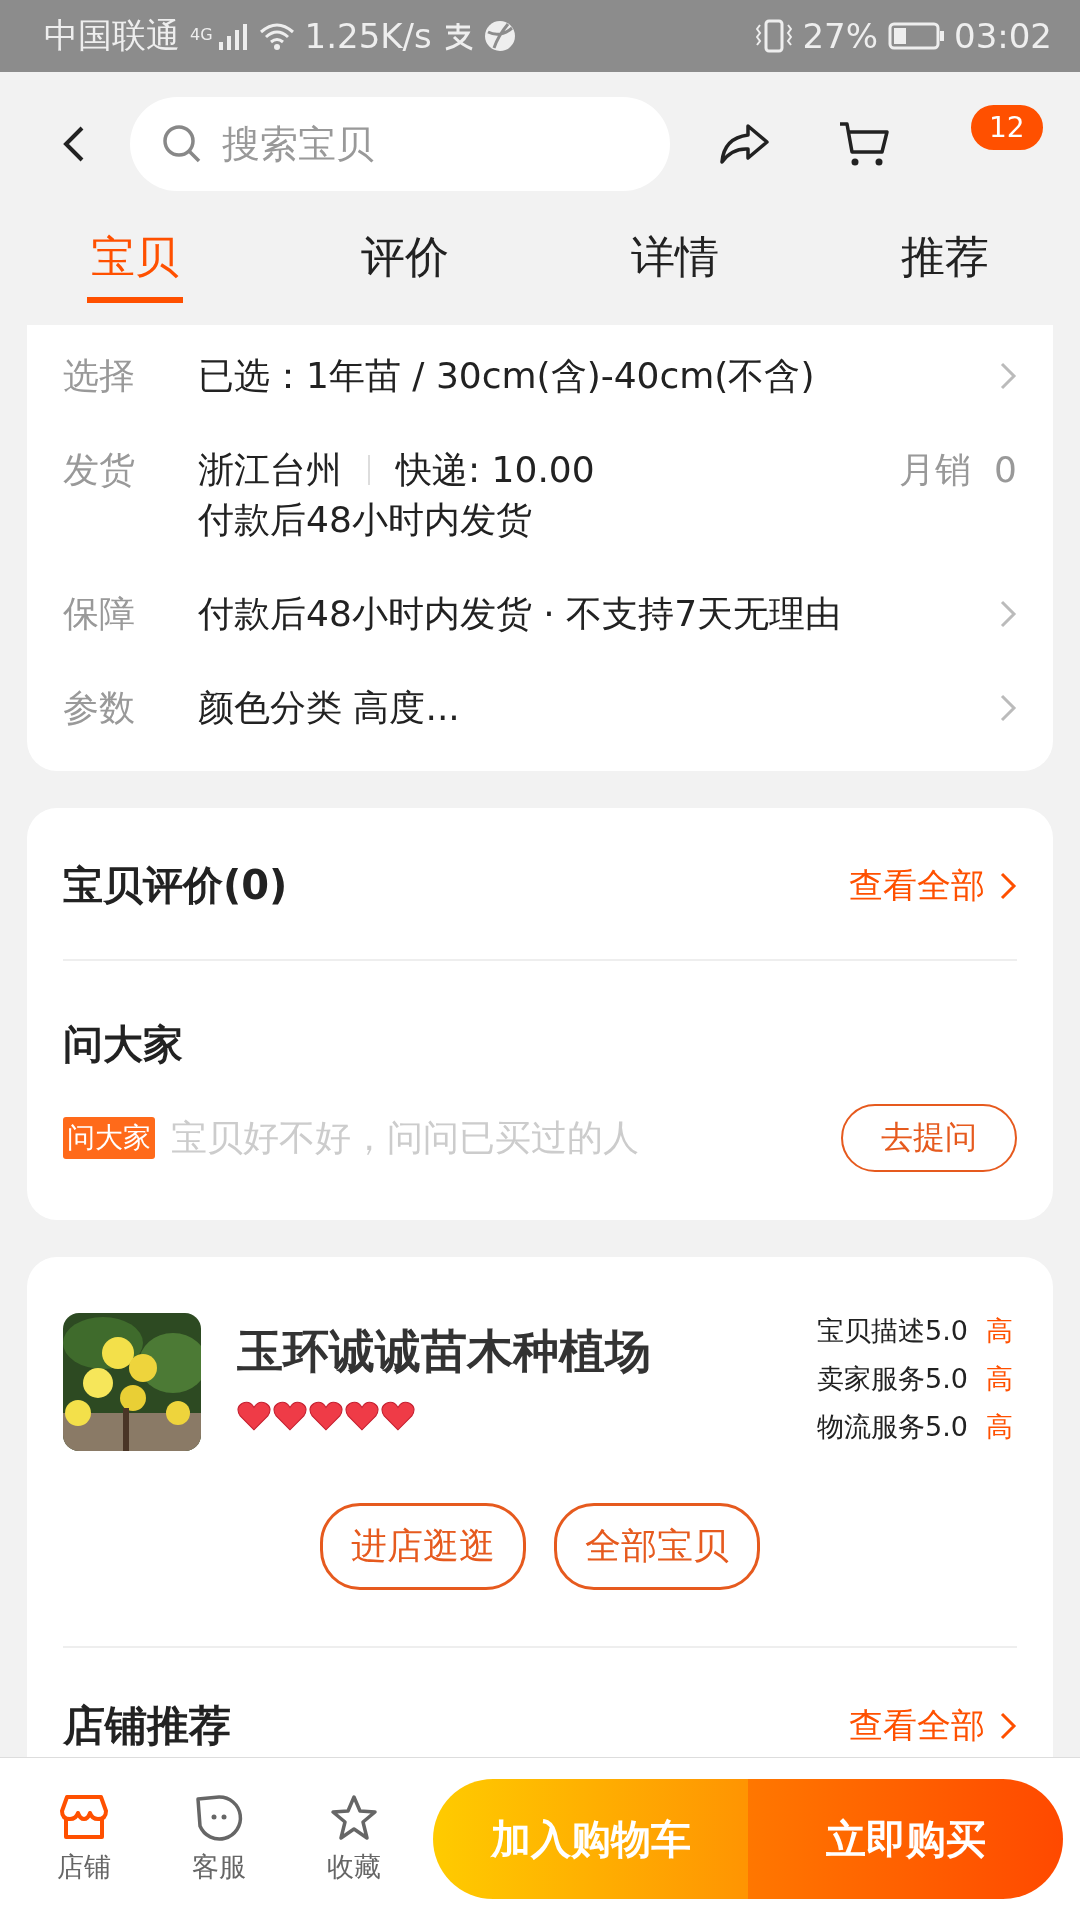  What do you see at coordinates (270, 470) in the screenshot?
I see `ship-origin: 浙江台州` at bounding box center [270, 470].